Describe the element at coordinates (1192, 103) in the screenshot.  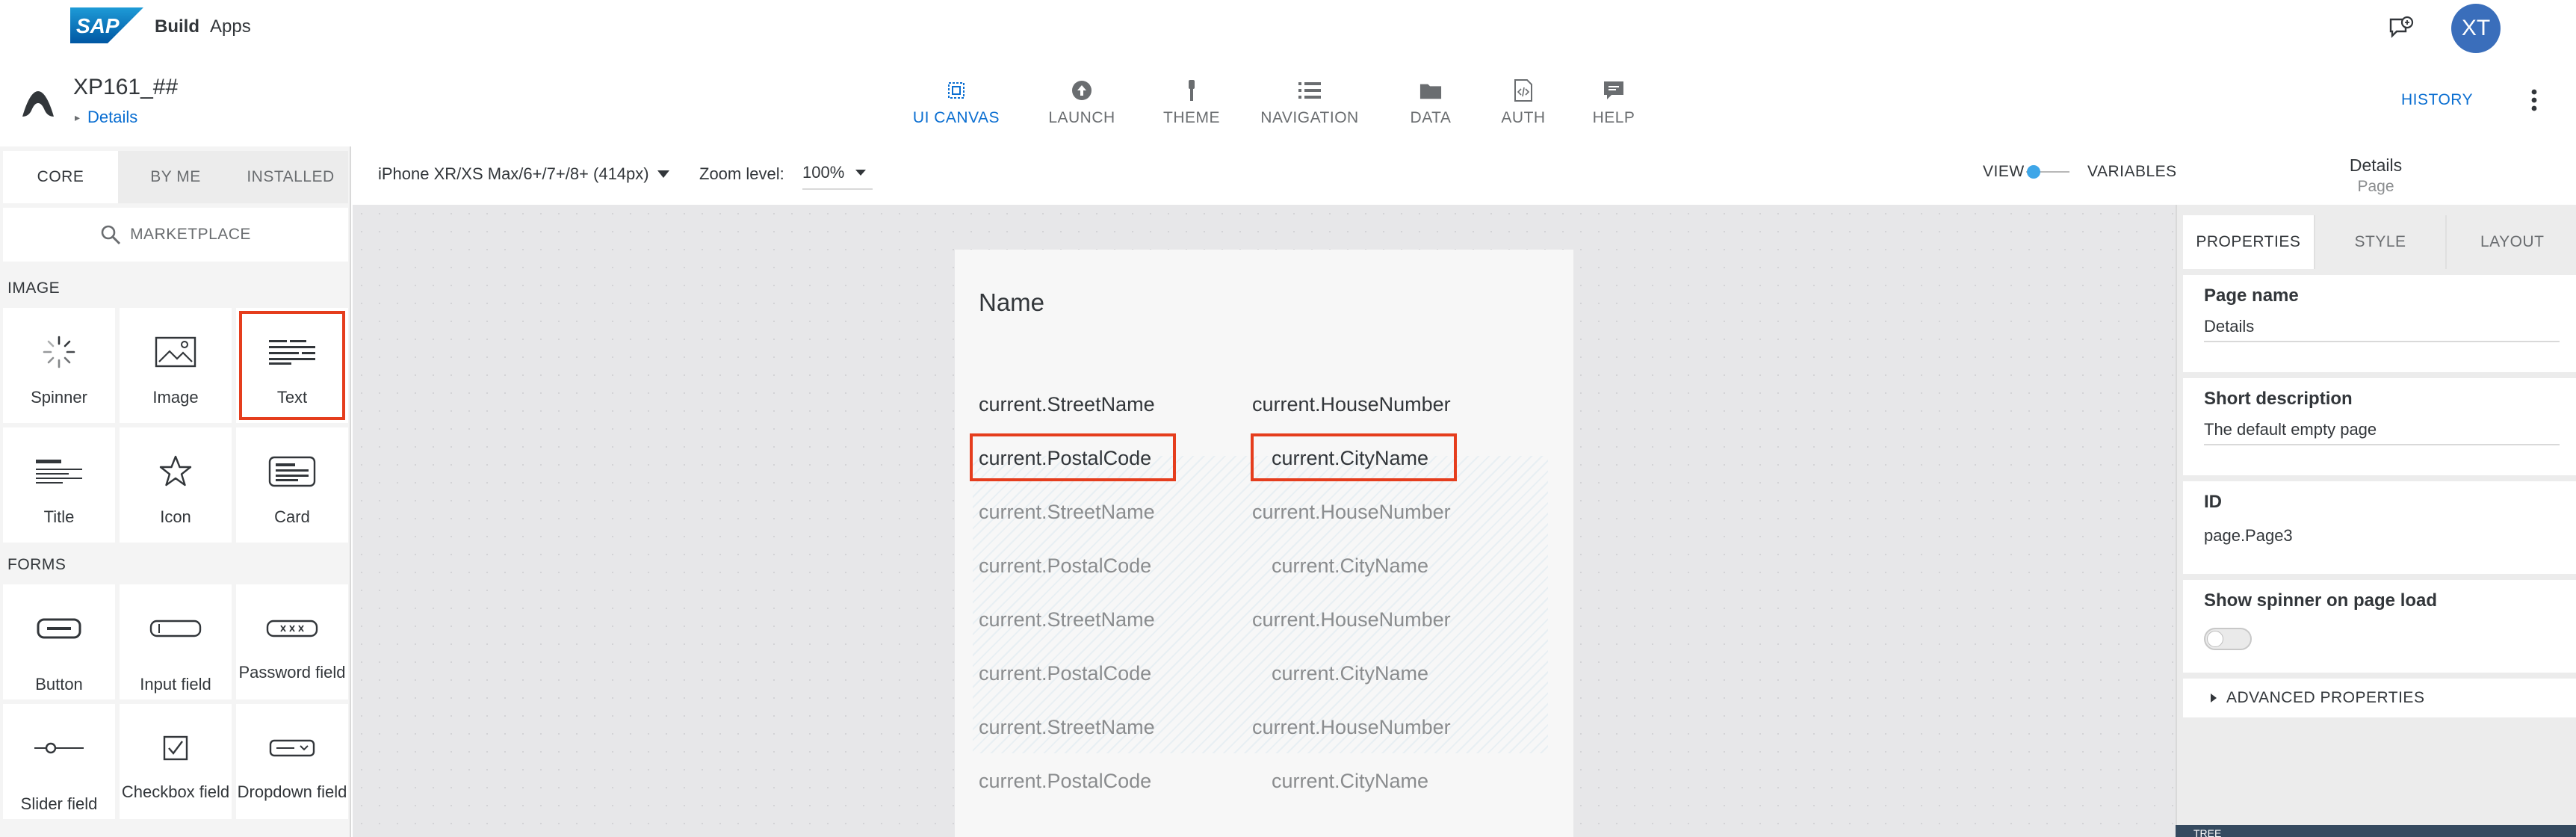
I see `tab-theme: THEME` at that location.